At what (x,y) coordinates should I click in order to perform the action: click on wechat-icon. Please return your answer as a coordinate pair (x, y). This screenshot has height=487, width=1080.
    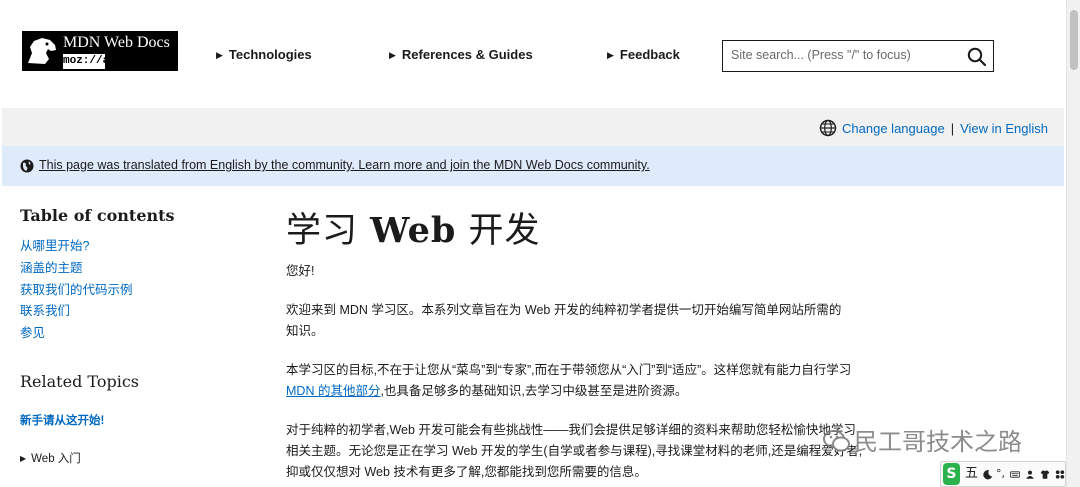
    Looking at the image, I should click on (836, 441).